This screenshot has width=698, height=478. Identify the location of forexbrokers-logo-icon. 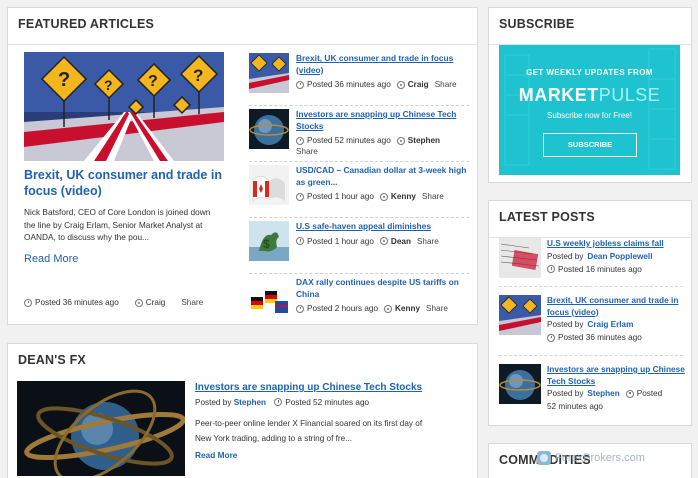
(544, 458).